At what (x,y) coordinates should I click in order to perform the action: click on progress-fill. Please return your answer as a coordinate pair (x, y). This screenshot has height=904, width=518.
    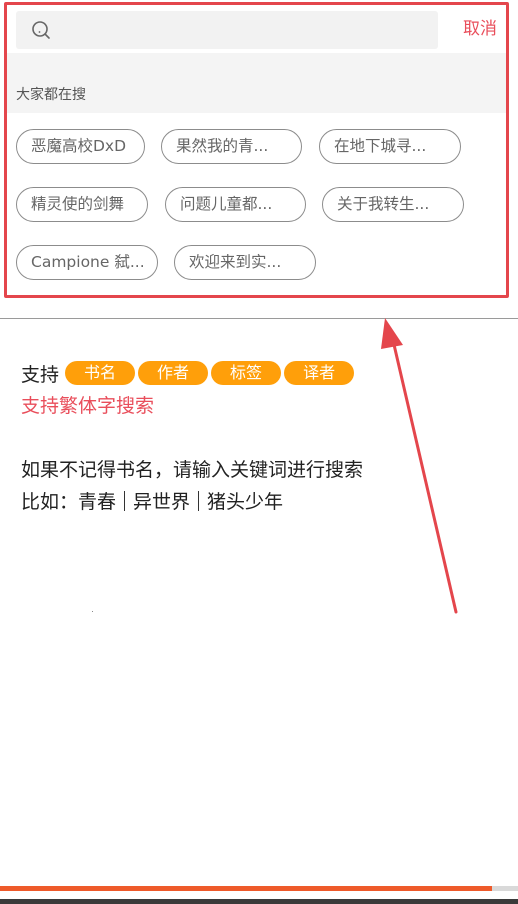
    Looking at the image, I should click on (246, 888).